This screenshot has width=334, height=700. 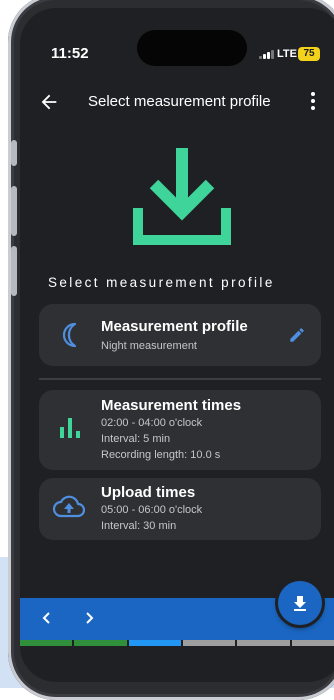 I want to click on chevron-left-icon, so click(x=47, y=618).